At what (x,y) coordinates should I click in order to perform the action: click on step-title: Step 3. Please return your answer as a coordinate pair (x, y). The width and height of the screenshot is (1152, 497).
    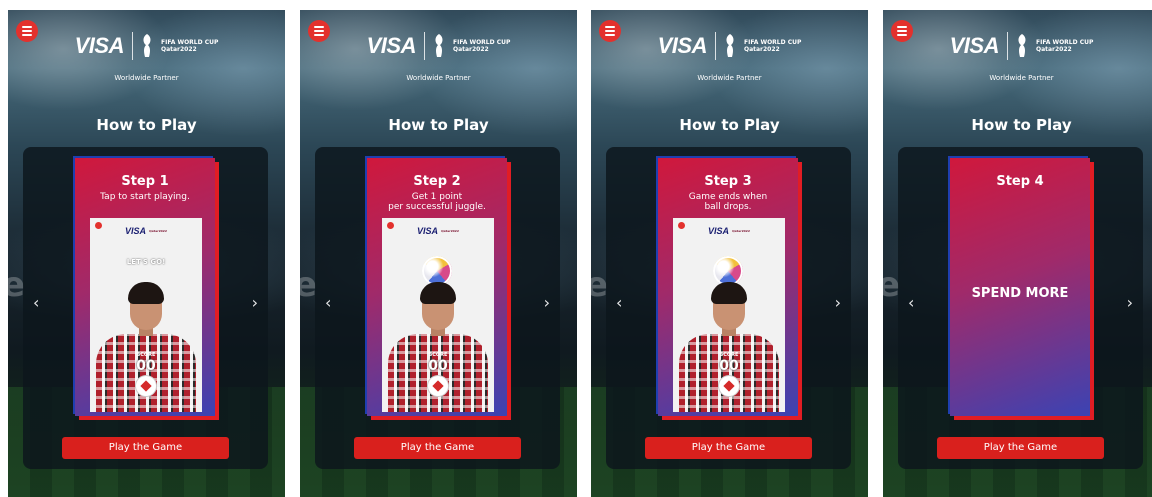
    Looking at the image, I should click on (728, 181).